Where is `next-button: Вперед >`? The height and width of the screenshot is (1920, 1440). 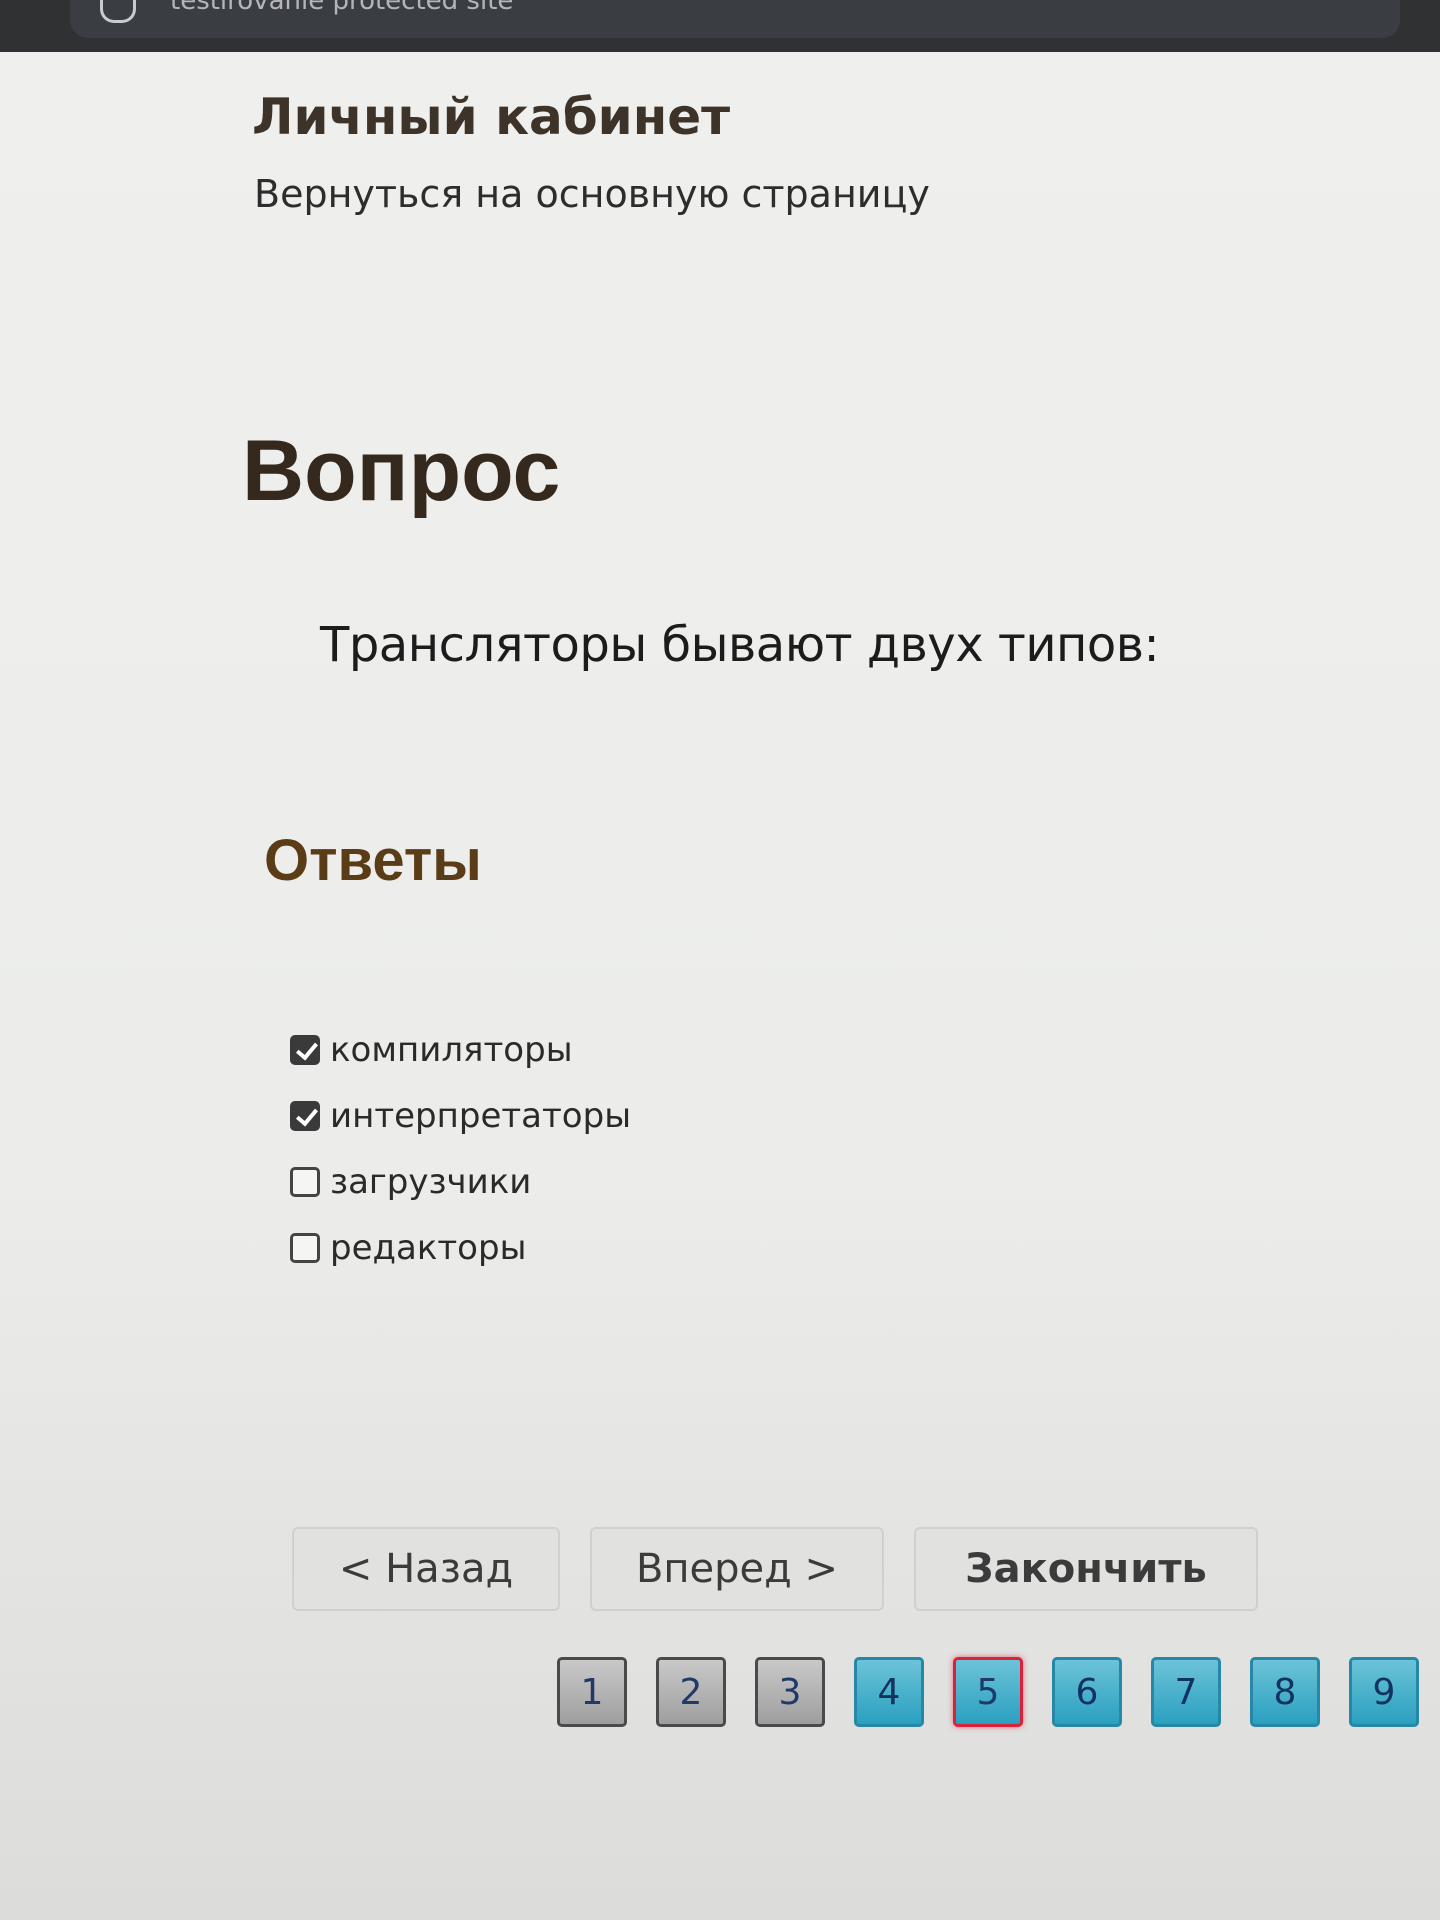 next-button: Вперед > is located at coordinates (737, 1569).